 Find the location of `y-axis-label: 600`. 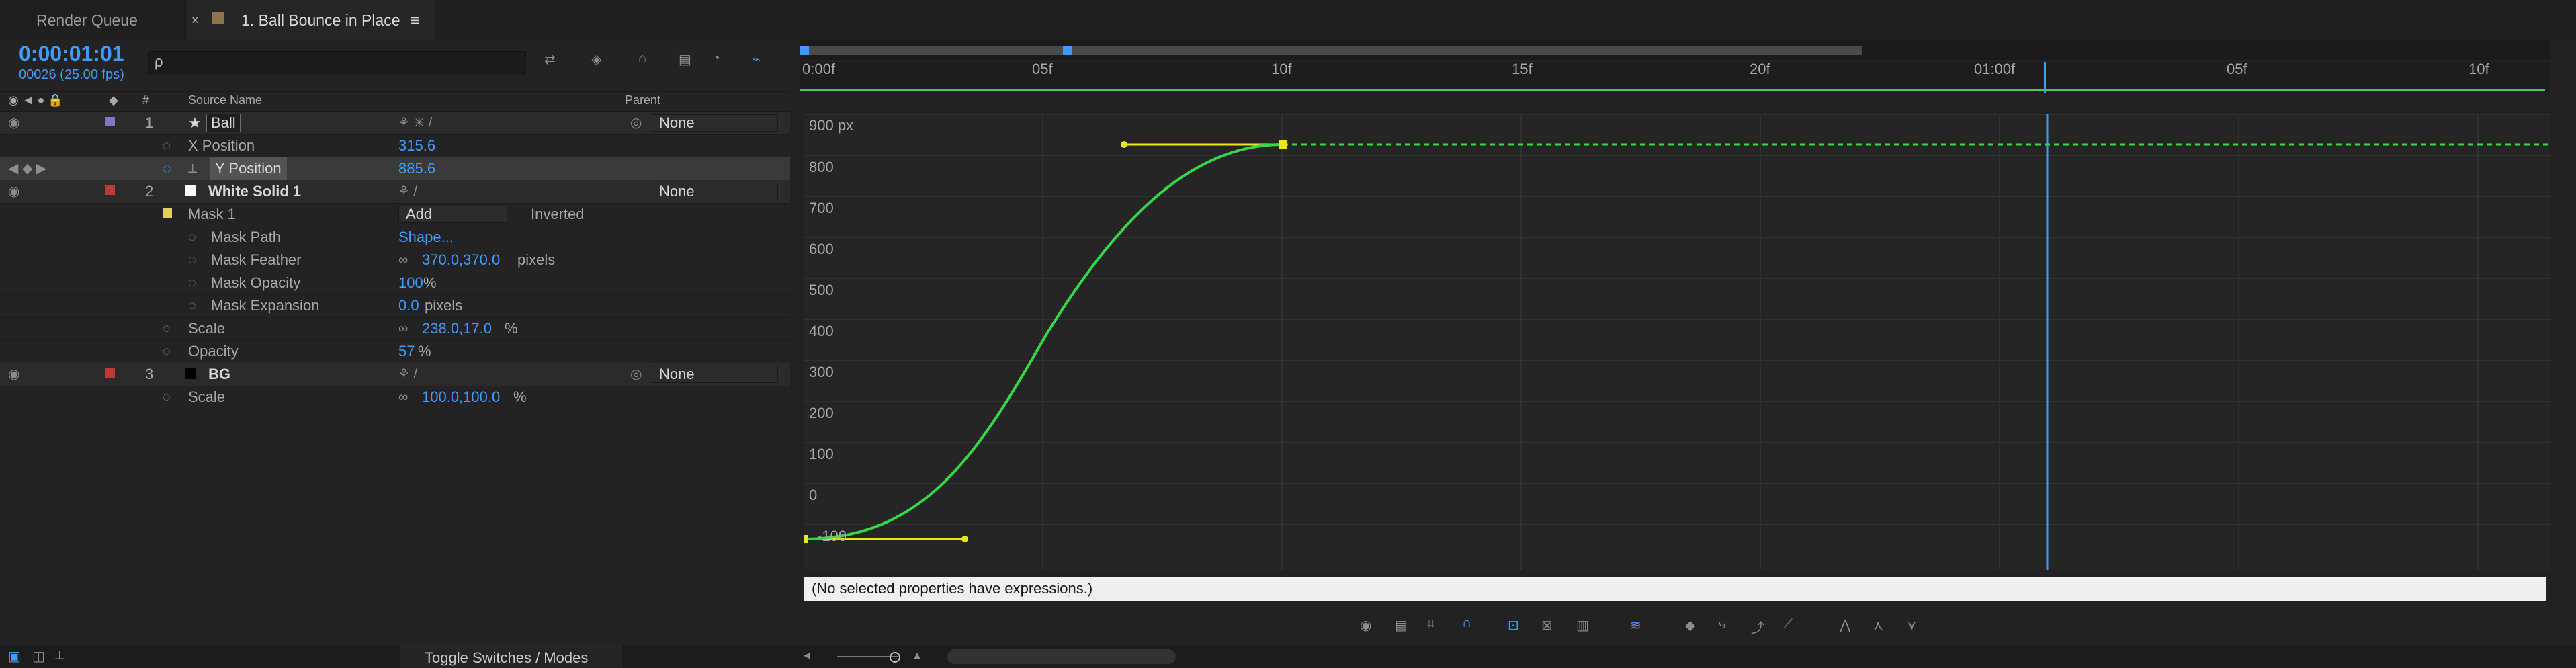

y-axis-label: 600 is located at coordinates (821, 249).